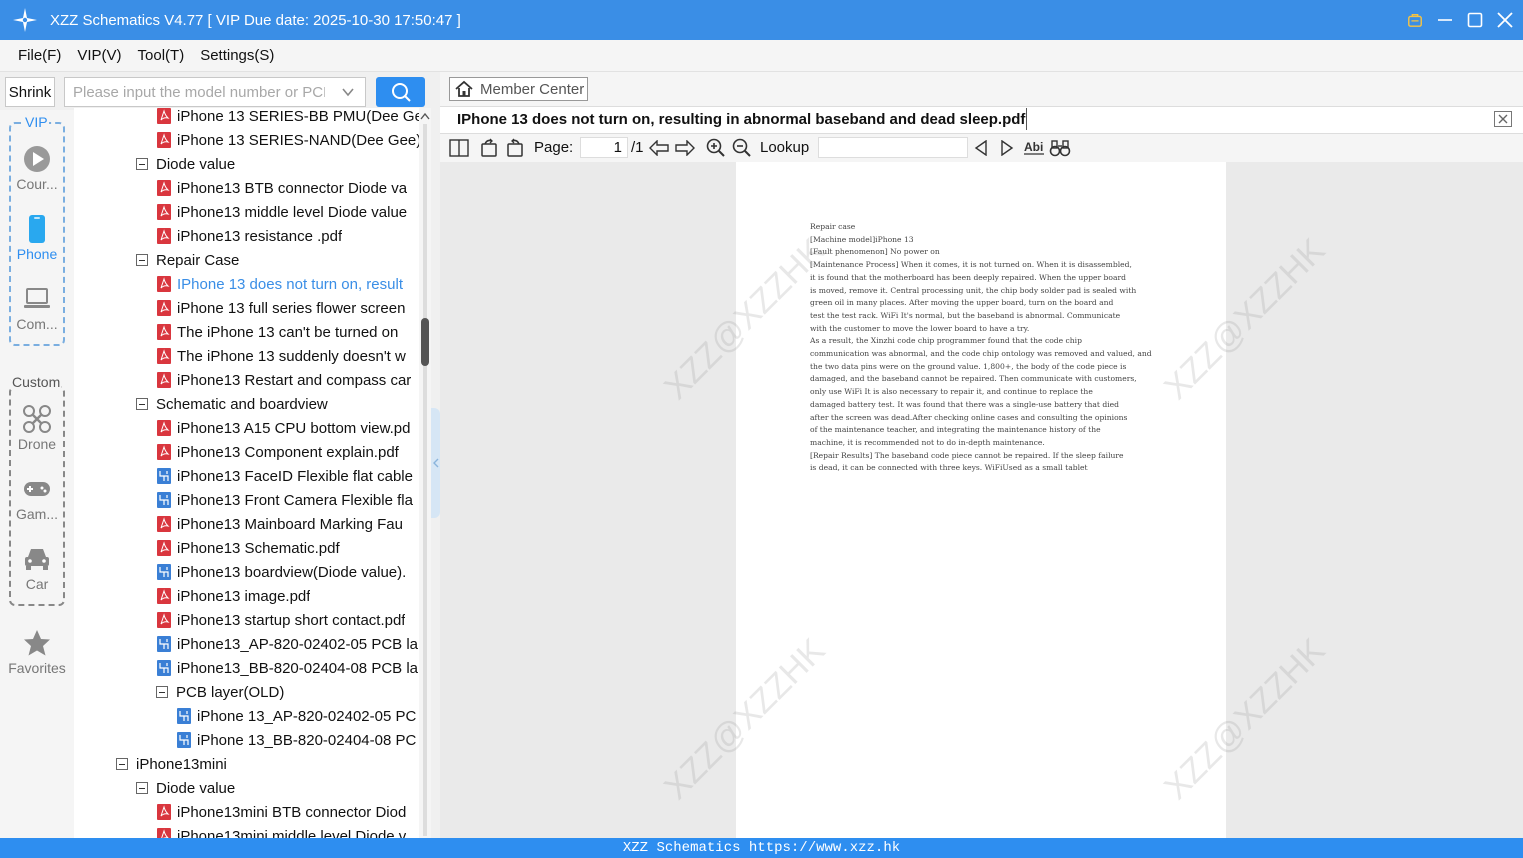  What do you see at coordinates (425, 473) in the screenshot?
I see `tree-scrollbar` at bounding box center [425, 473].